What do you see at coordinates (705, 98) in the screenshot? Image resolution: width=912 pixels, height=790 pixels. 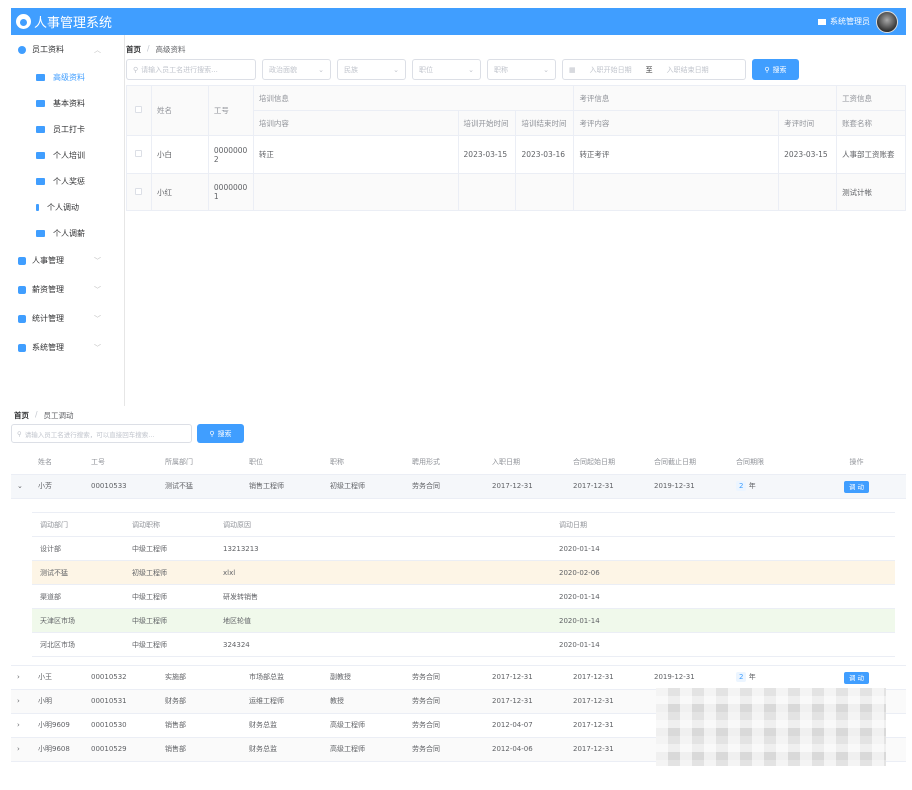 I see `header-appraise: 考评信息` at bounding box center [705, 98].